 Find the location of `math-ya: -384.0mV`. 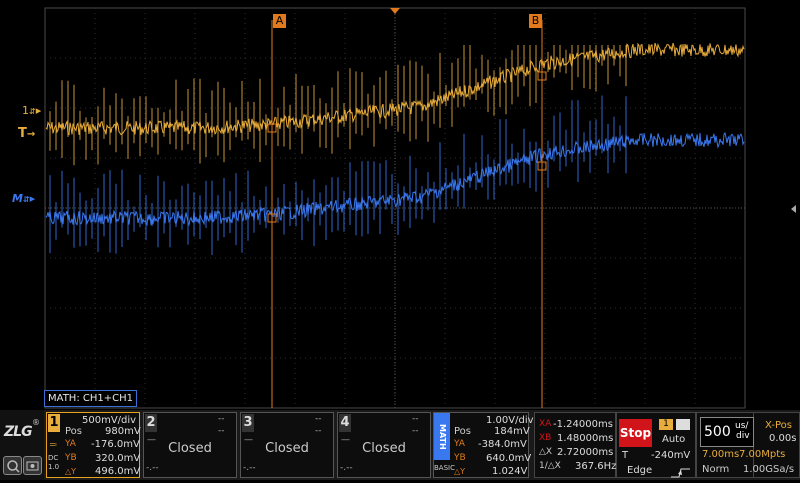

math-ya: -384.0mV is located at coordinates (502, 444).